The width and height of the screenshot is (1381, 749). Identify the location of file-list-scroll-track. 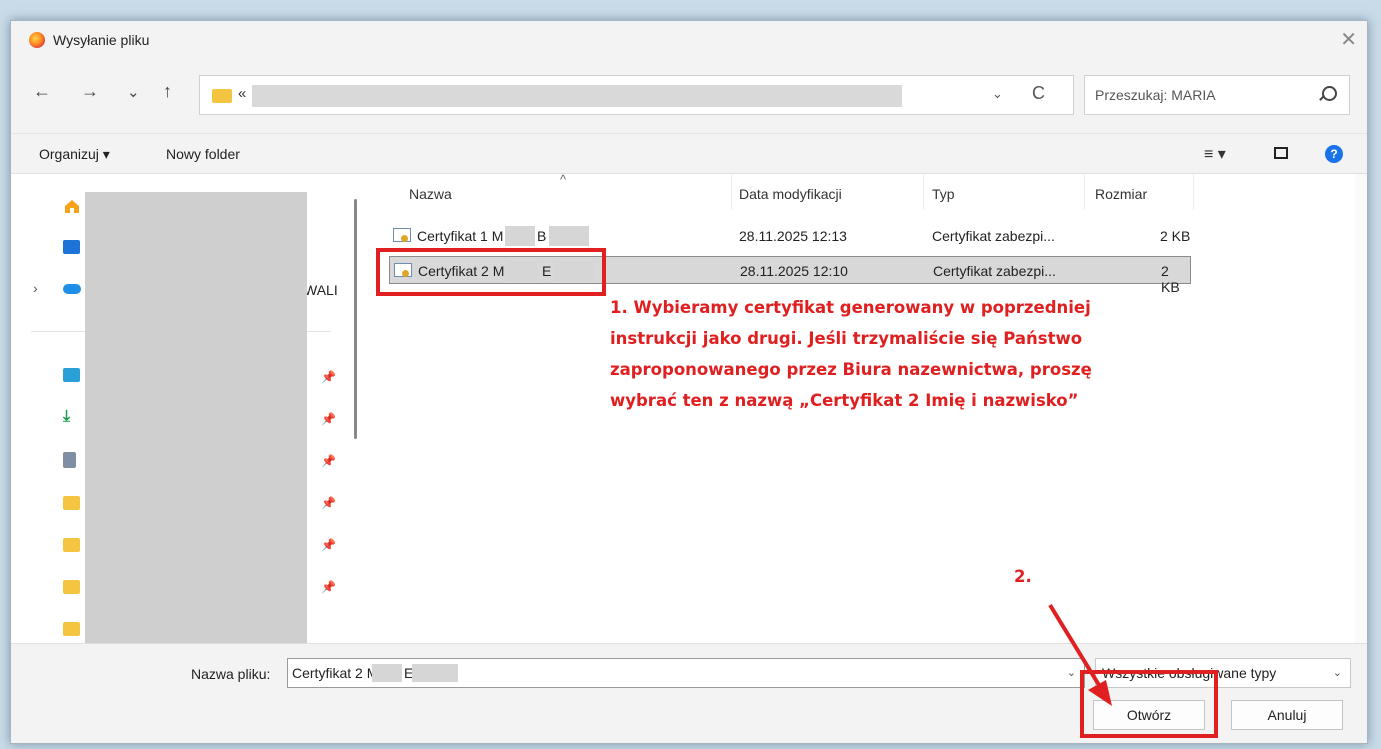
(1361, 409).